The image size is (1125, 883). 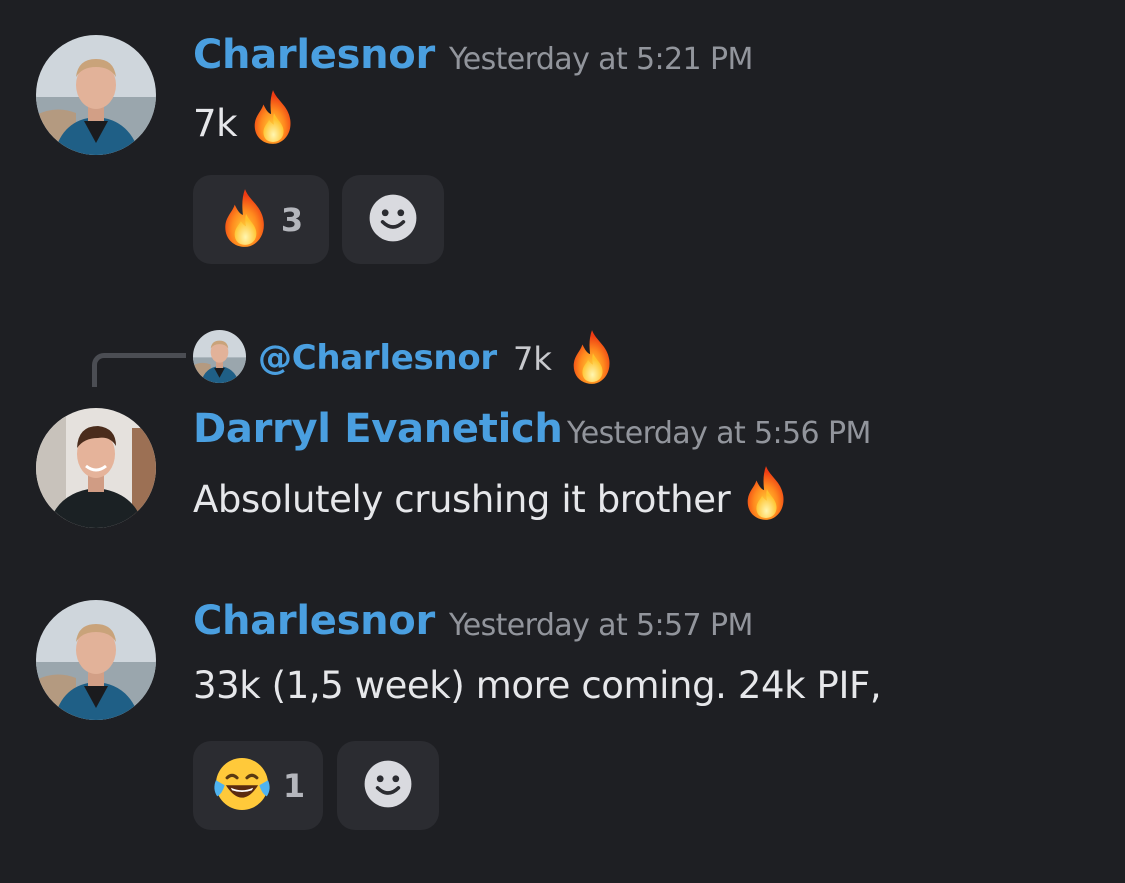 What do you see at coordinates (219, 356) in the screenshot?
I see `reply-avatar` at bounding box center [219, 356].